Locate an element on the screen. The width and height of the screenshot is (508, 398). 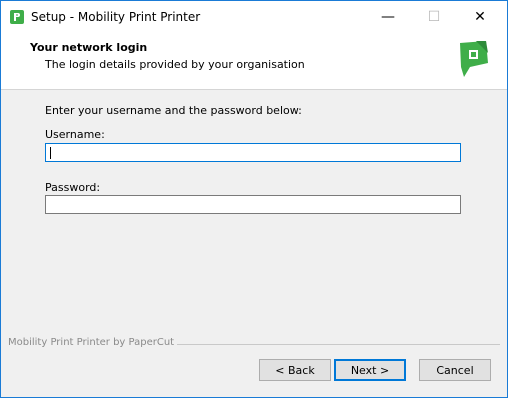
username-field is located at coordinates (253, 152).